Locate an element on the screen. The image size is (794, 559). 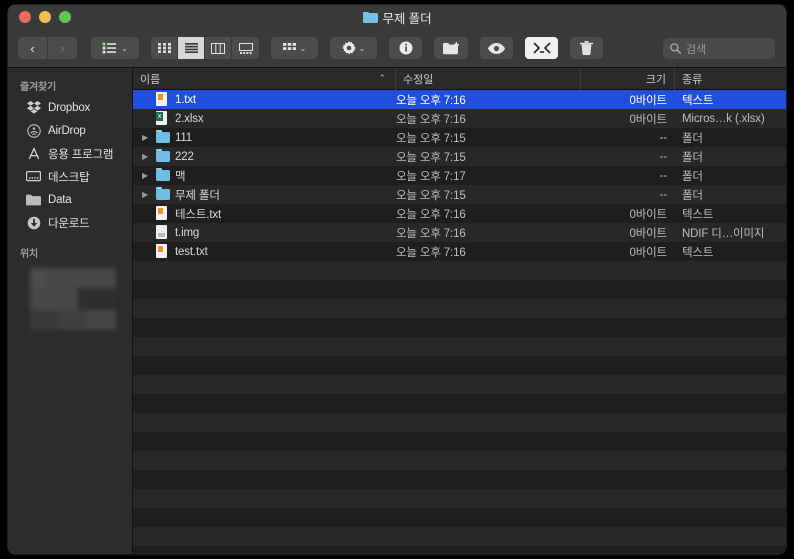
file-name: t.img is located at coordinates (187, 232).